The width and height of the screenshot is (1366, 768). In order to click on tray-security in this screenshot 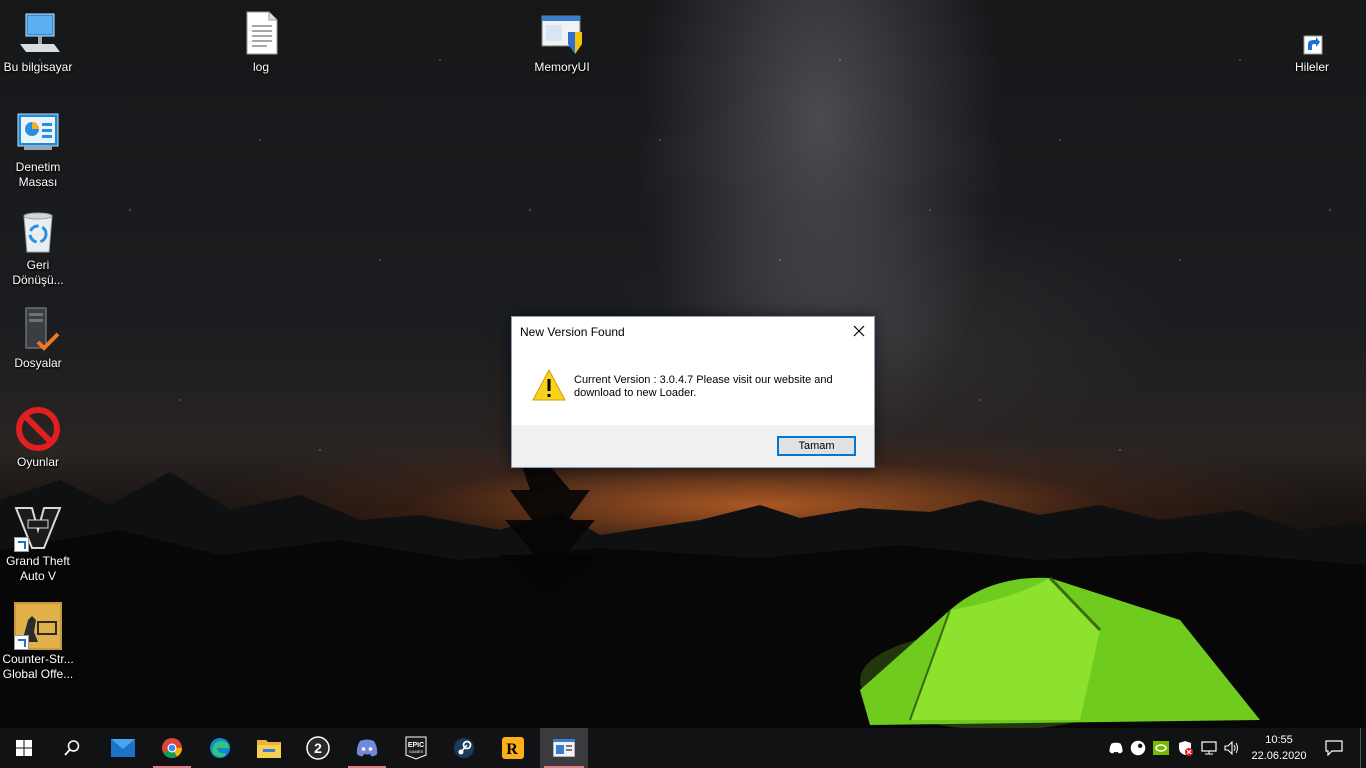, I will do `click(1185, 748)`.